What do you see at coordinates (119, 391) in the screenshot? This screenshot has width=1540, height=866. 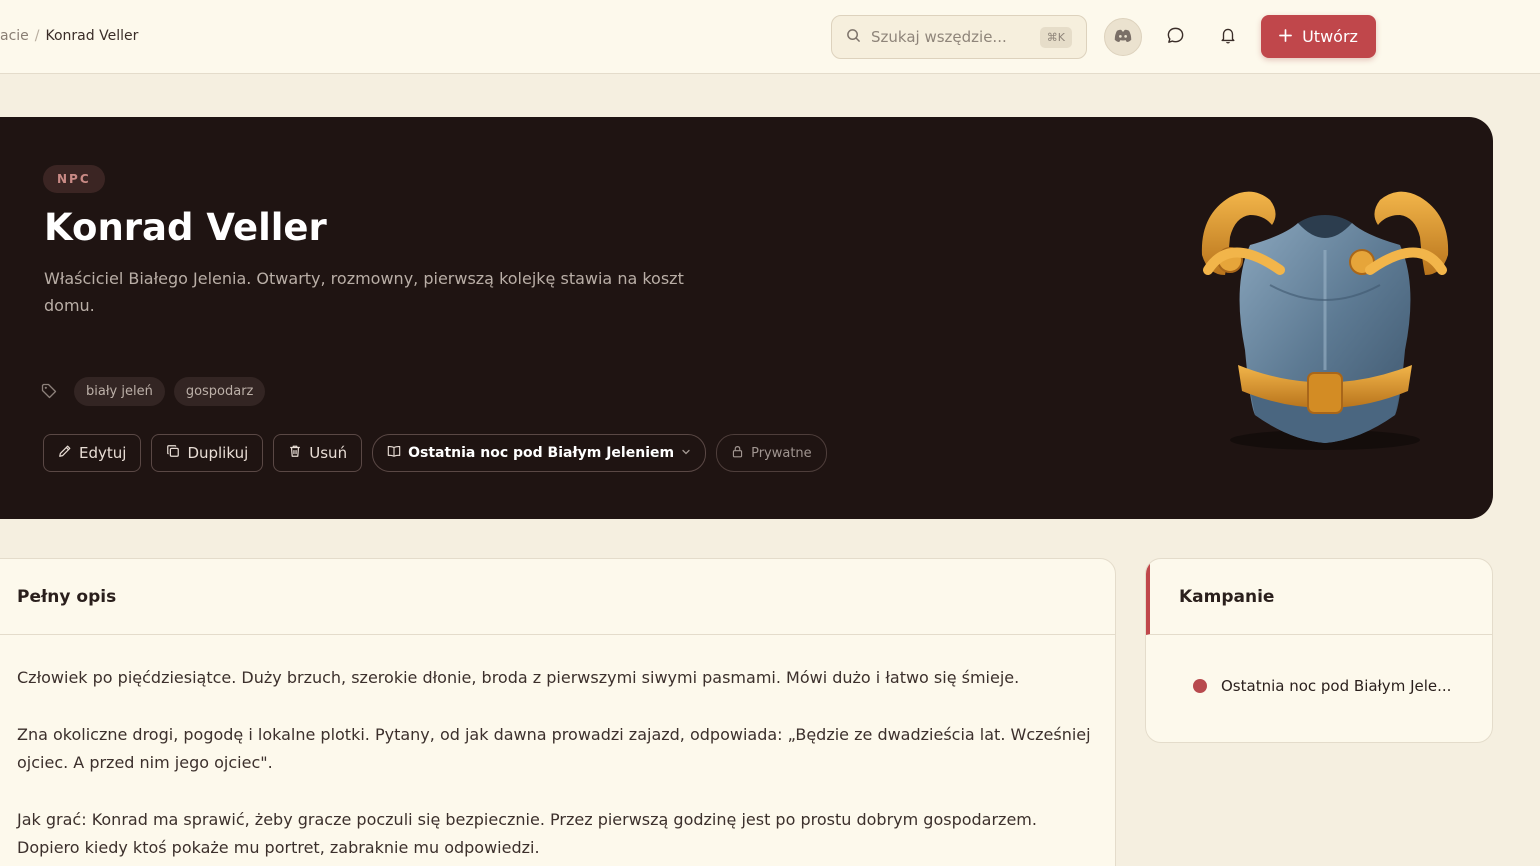 I see `tag-chip: biały jeleń` at bounding box center [119, 391].